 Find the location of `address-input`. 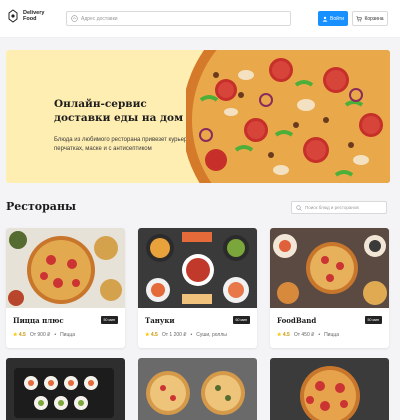

address-input is located at coordinates (181, 18).